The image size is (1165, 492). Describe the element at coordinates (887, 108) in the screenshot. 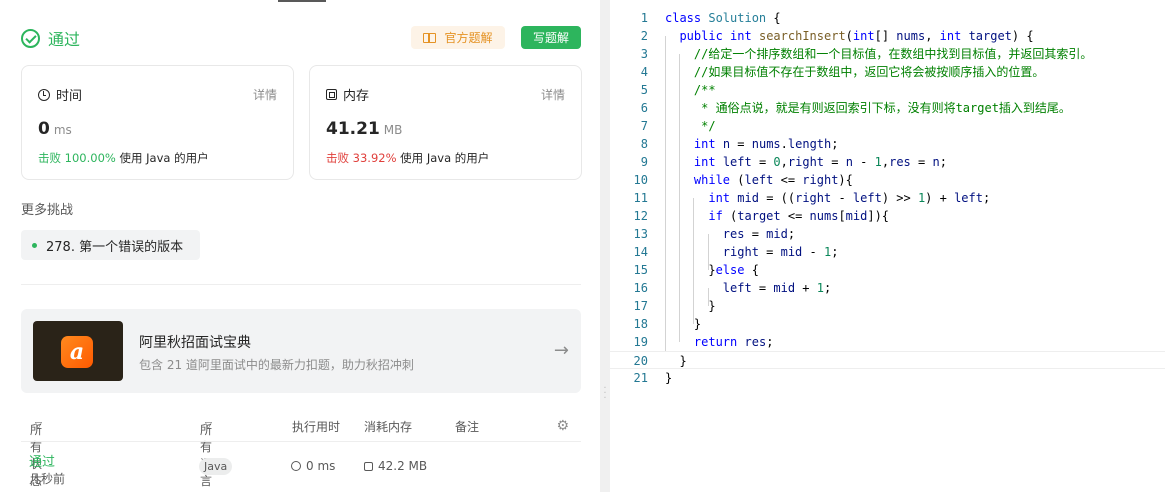

I see `code-line: 6 * 通俗点说，就是有则返回索引下标，没有则将target插入到结尾。` at that location.